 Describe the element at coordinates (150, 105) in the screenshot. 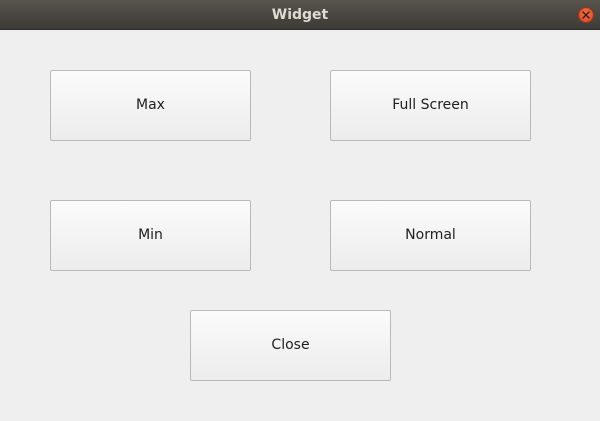

I see `max-button: Max` at that location.